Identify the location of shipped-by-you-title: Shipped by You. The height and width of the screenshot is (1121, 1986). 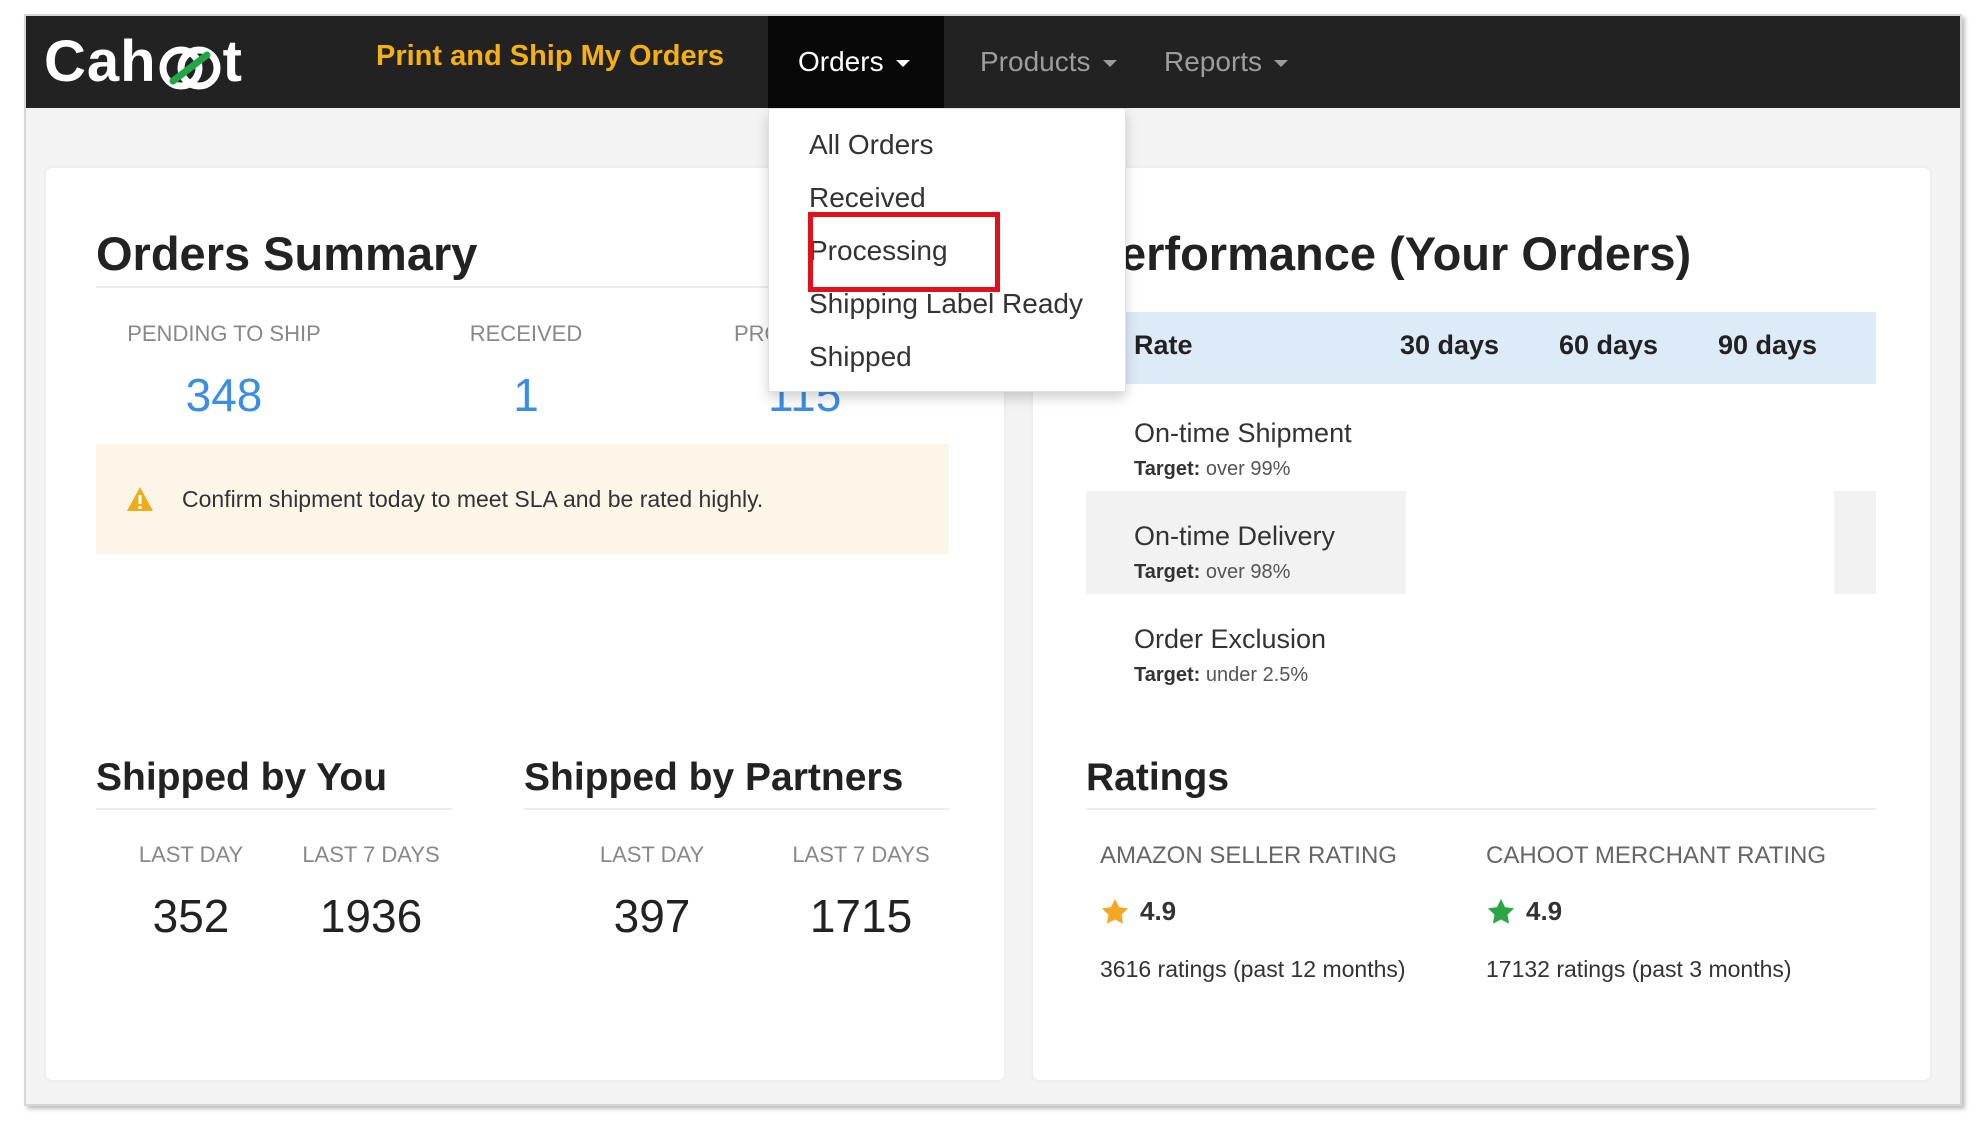
(242, 777).